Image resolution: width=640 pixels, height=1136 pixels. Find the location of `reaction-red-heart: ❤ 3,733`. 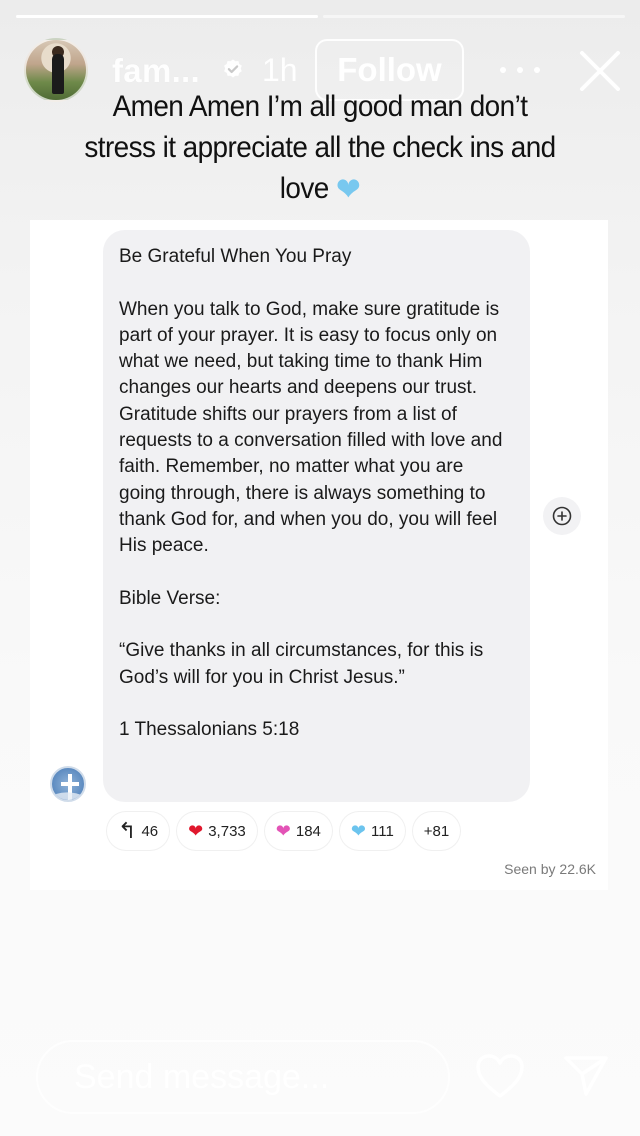

reaction-red-heart: ❤ 3,733 is located at coordinates (217, 831).